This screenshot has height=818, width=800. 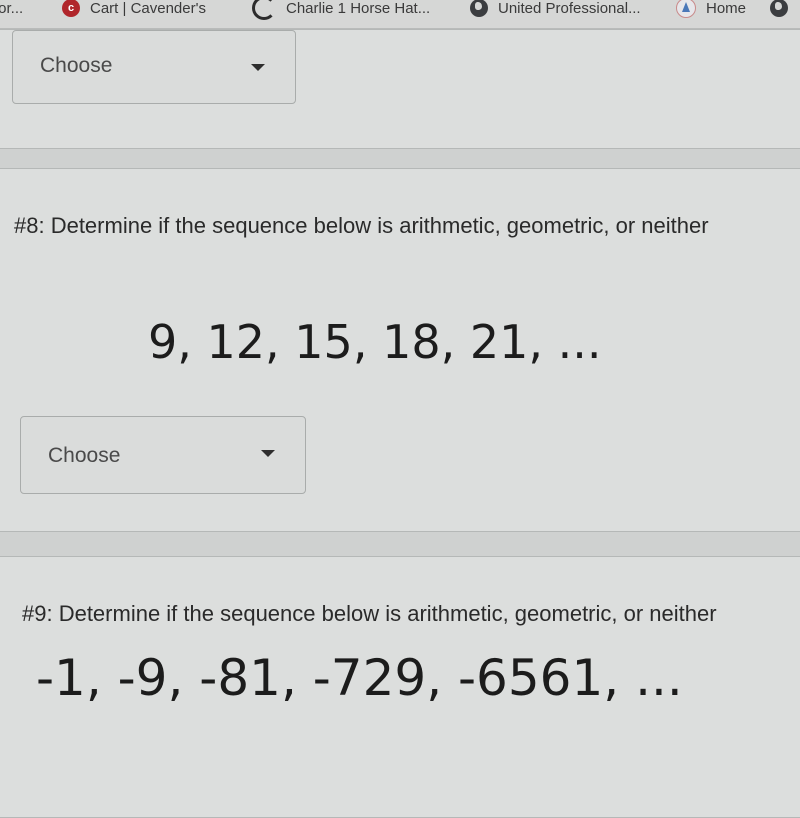 I want to click on refresh-arrow-icon, so click(x=264, y=10).